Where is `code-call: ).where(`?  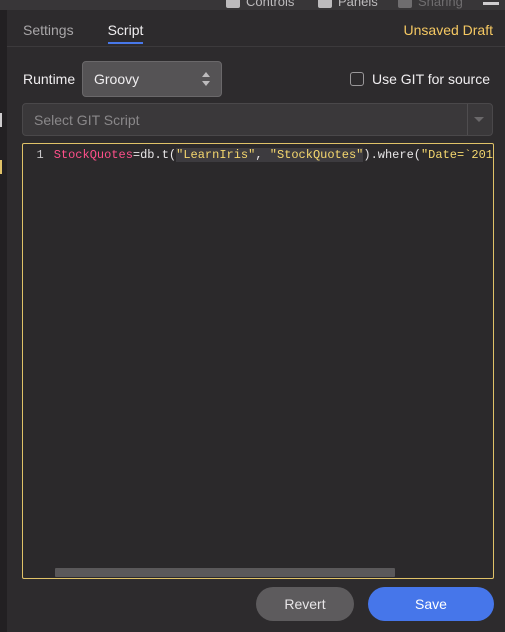
code-call: ).where( is located at coordinates (392, 155).